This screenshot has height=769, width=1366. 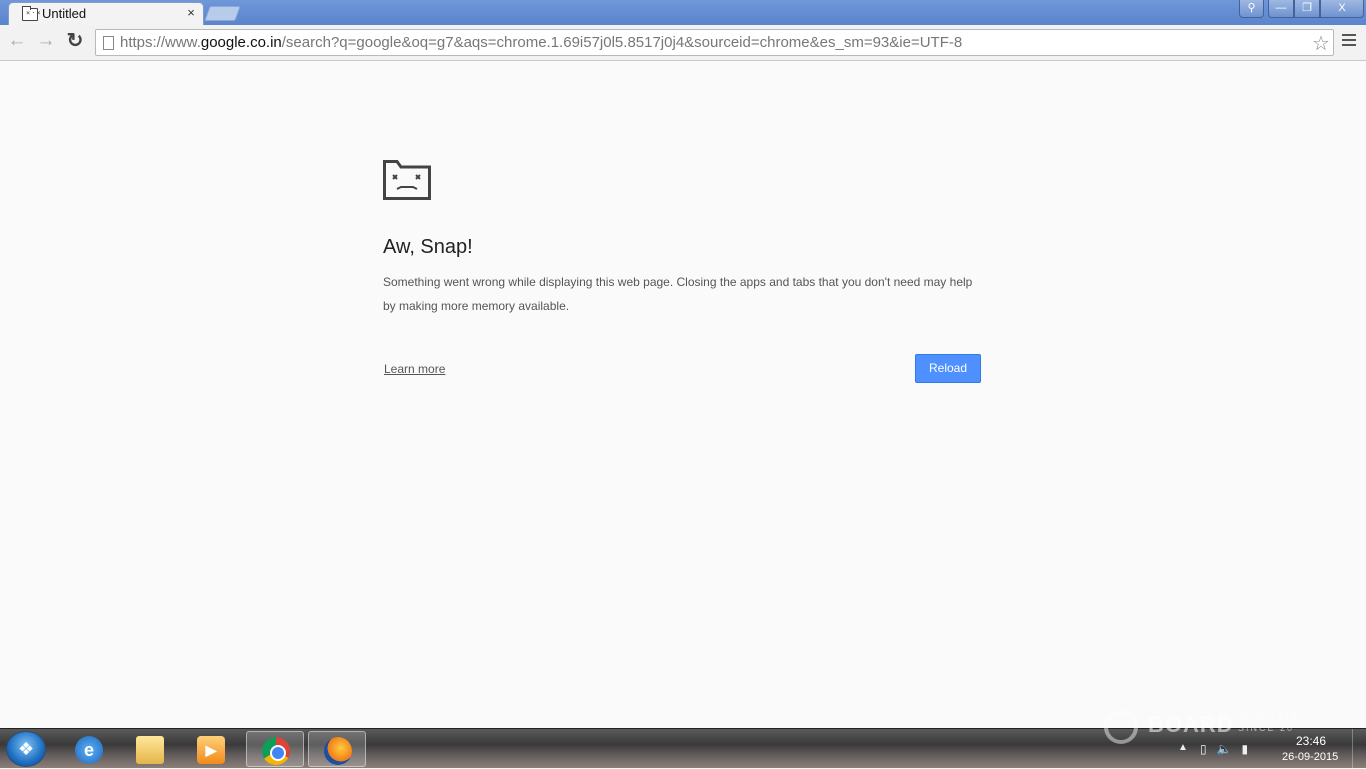 I want to click on restore-button: ❐, so click(x=1307, y=9).